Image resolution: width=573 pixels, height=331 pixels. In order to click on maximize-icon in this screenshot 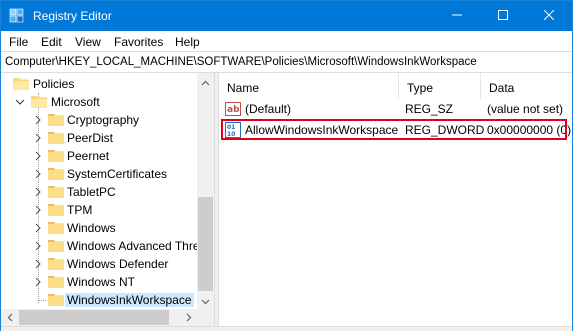, I will do `click(503, 16)`.